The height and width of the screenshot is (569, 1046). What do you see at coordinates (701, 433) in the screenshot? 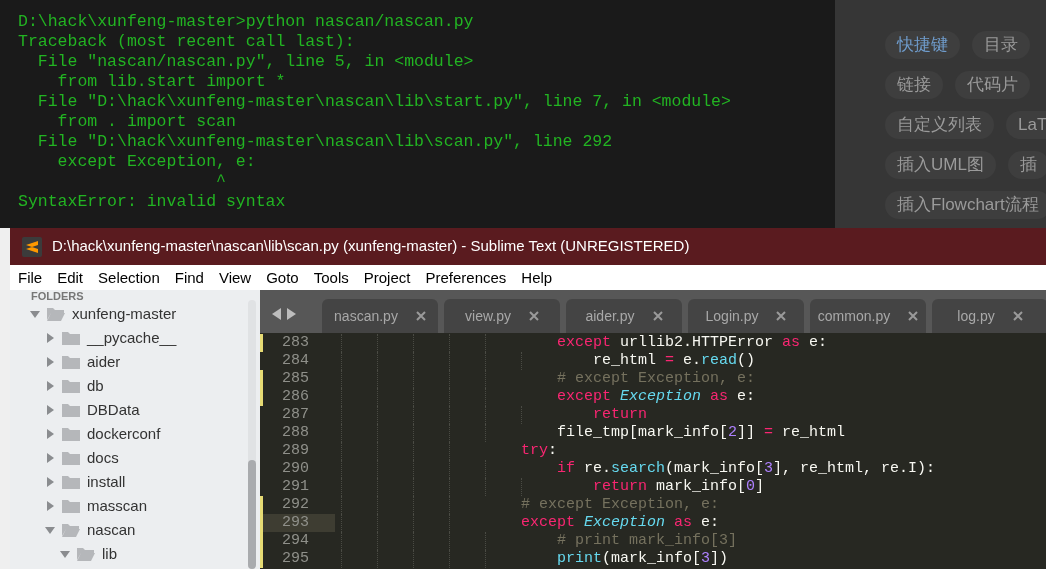
I see `code-line: file_tmp[mark_info[2]] = re_html` at bounding box center [701, 433].